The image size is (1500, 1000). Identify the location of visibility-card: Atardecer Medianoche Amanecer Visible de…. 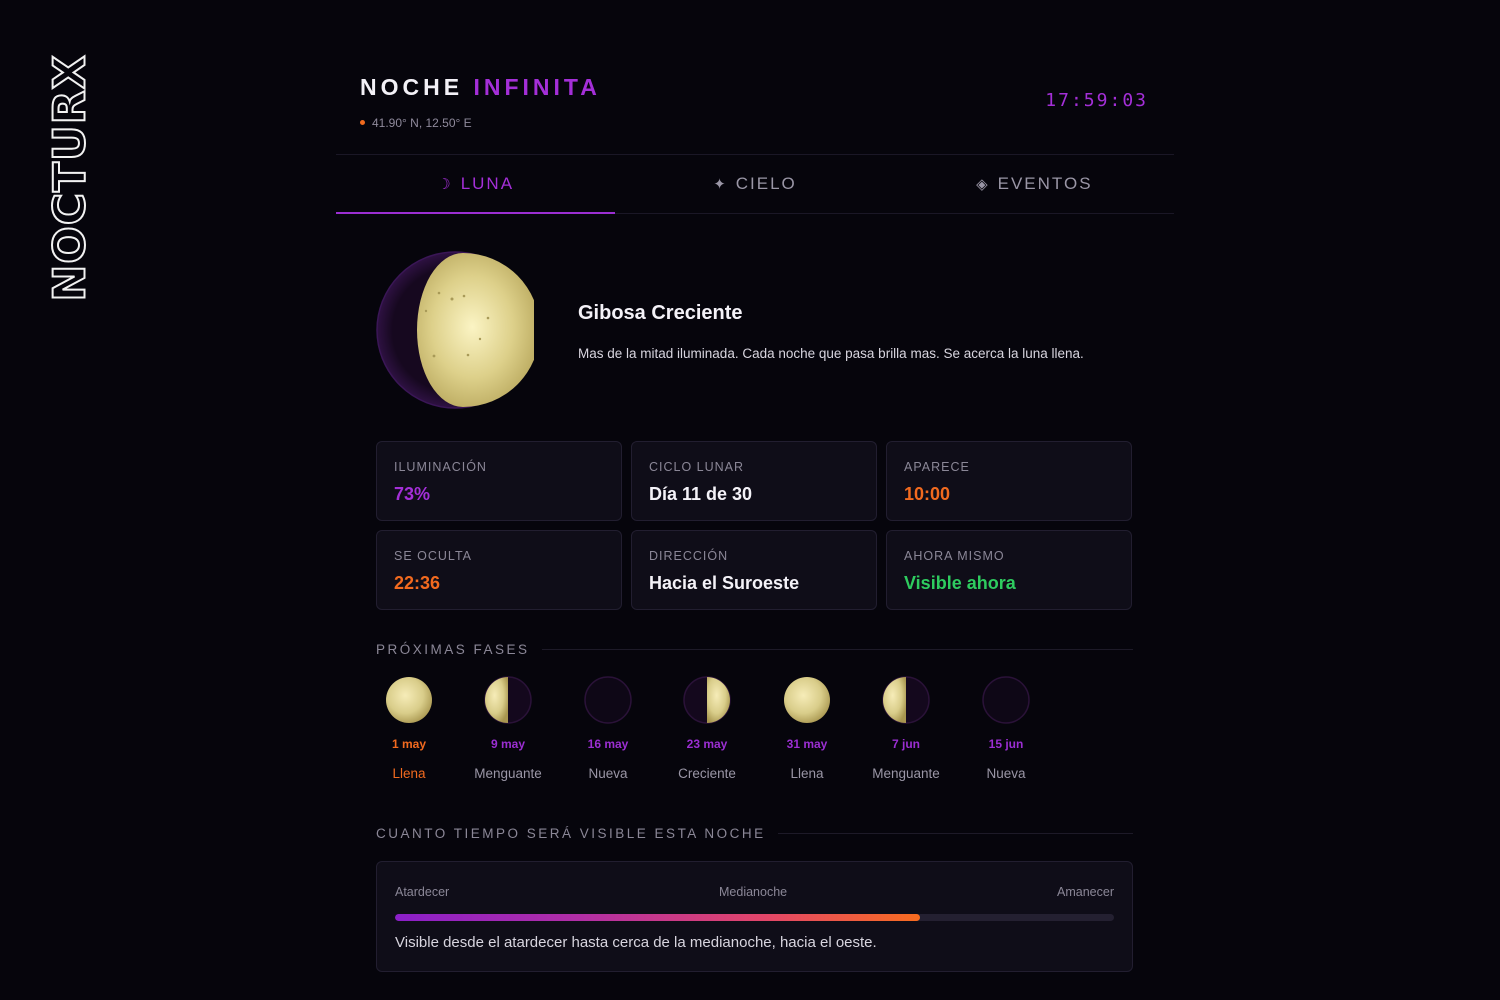
(754, 916).